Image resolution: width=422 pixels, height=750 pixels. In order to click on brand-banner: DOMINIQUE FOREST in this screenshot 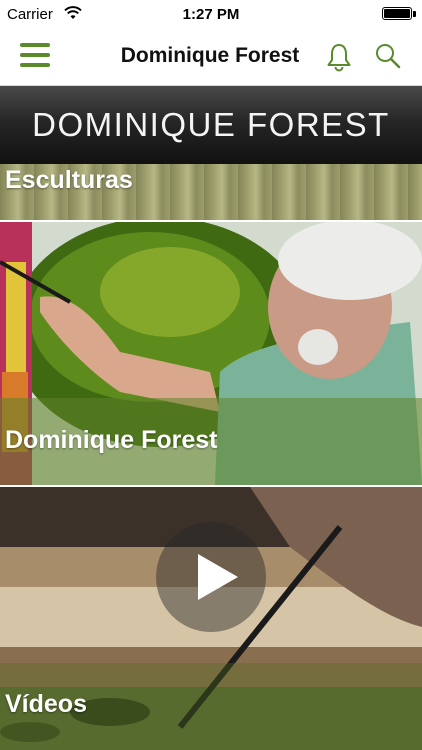, I will do `click(211, 125)`.